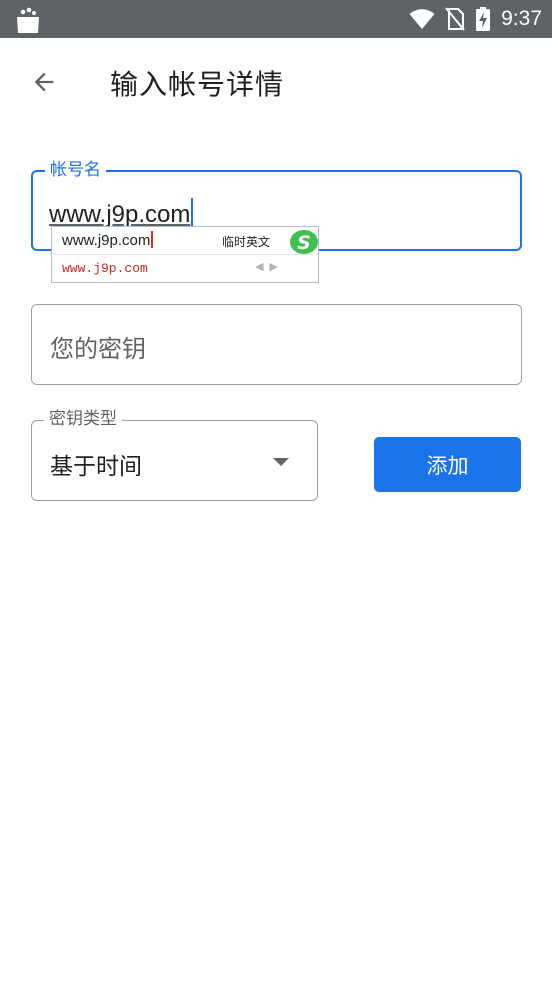 This screenshot has width=552, height=981. I want to click on no-sim-icon, so click(455, 19).